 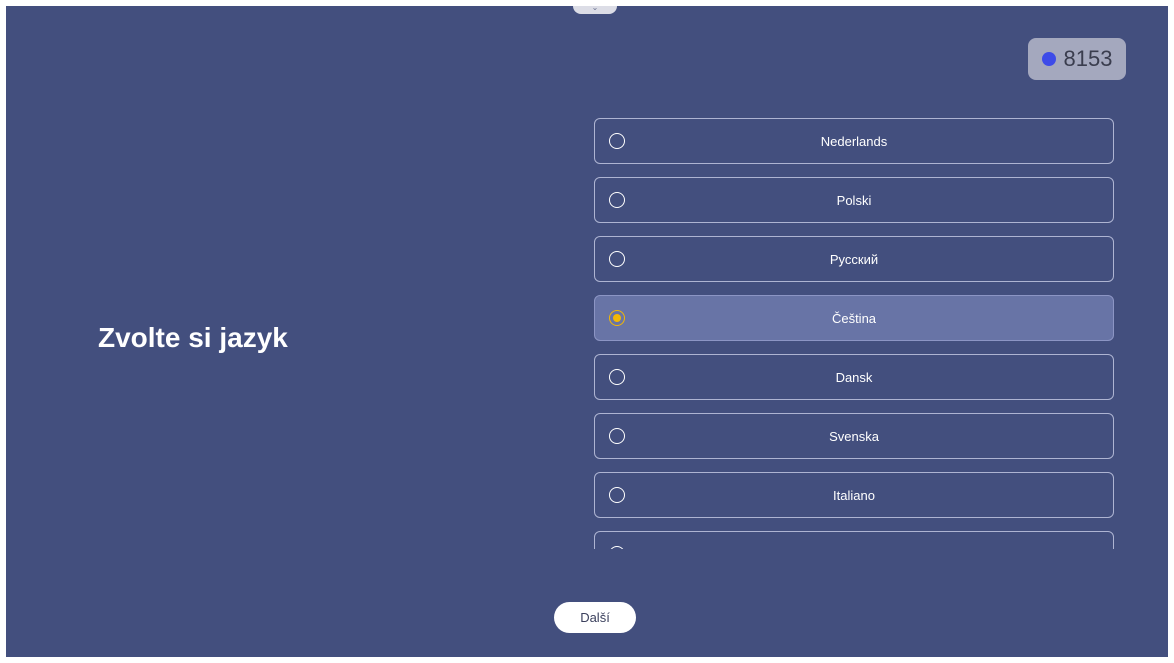 I want to click on language-option-italiano: Italiano, so click(x=854, y=495).